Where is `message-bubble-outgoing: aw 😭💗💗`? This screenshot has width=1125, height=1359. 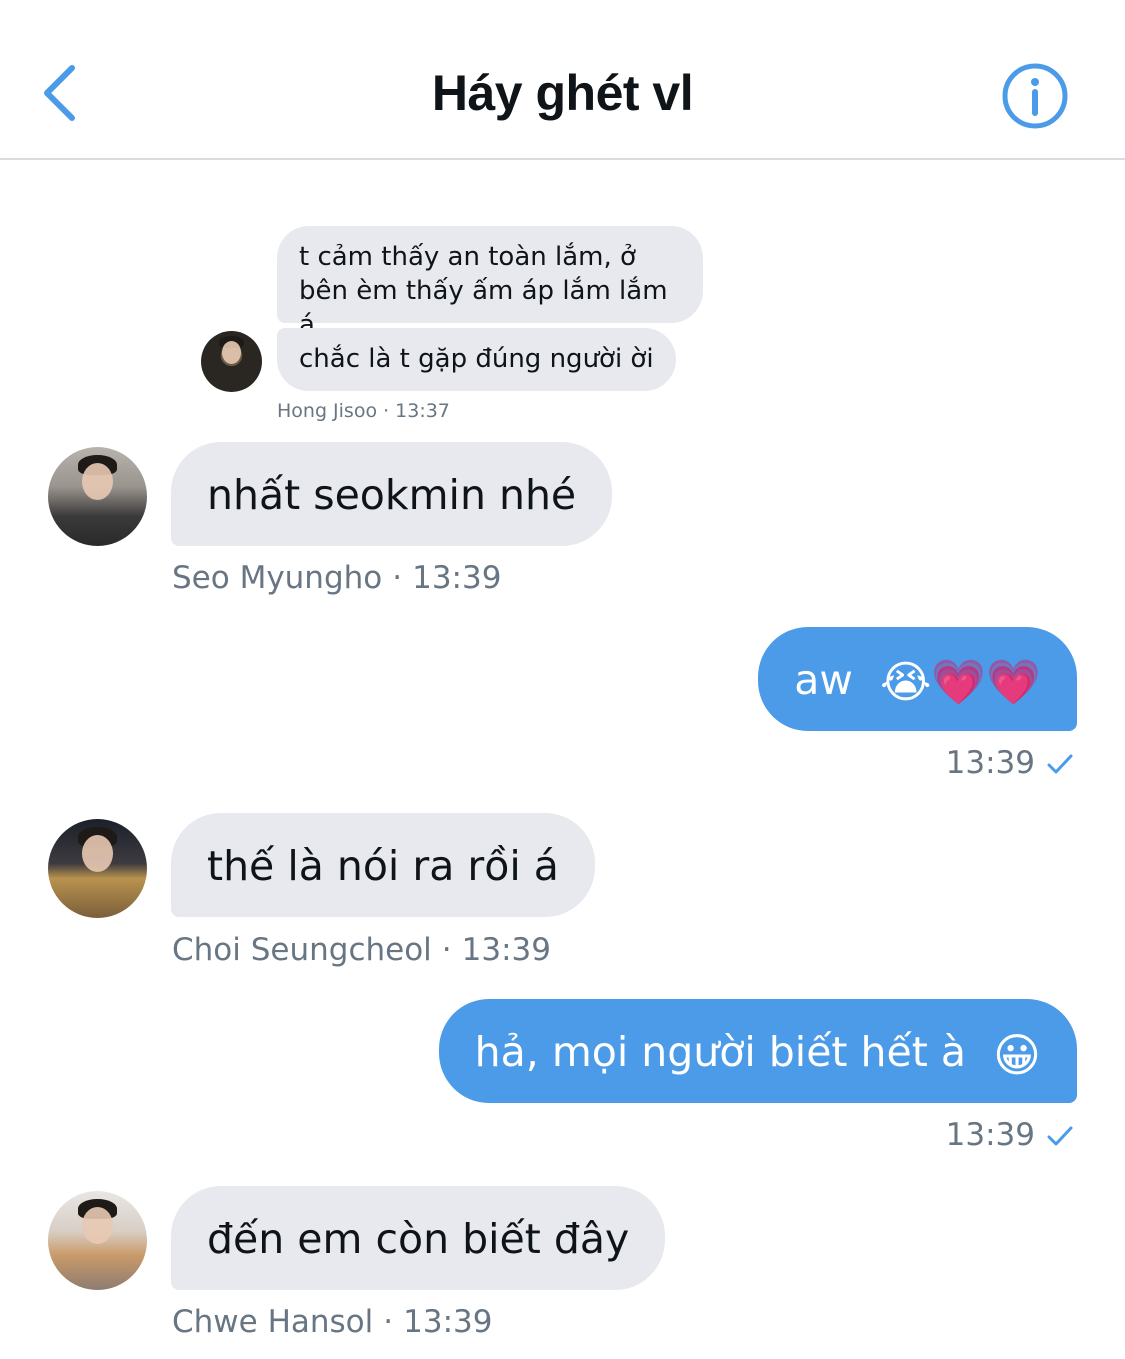 message-bubble-outgoing: aw 😭💗💗 is located at coordinates (917, 679).